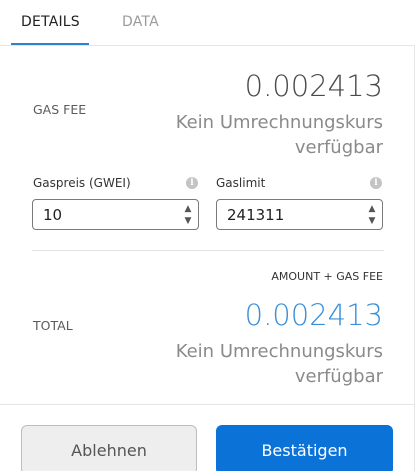 The height and width of the screenshot is (471, 415). I want to click on amount-gas-fee-heading: AMOUNT + GAS FEE, so click(327, 276).